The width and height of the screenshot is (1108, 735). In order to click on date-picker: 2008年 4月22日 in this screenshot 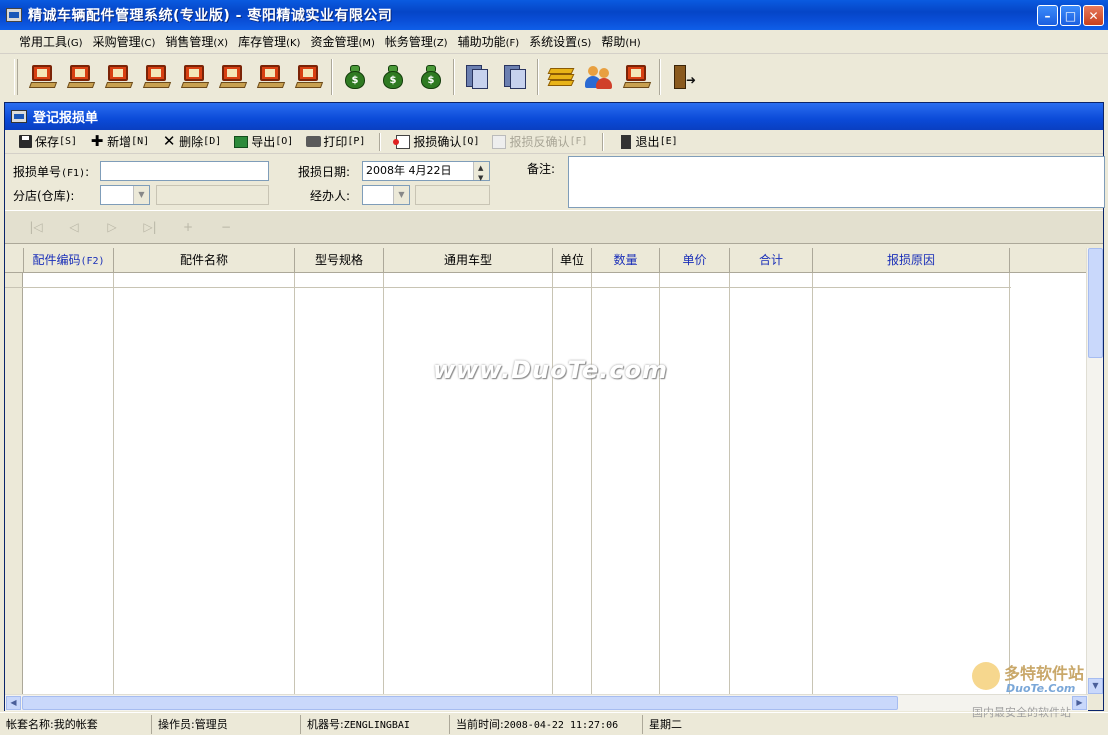, I will do `click(426, 173)`.